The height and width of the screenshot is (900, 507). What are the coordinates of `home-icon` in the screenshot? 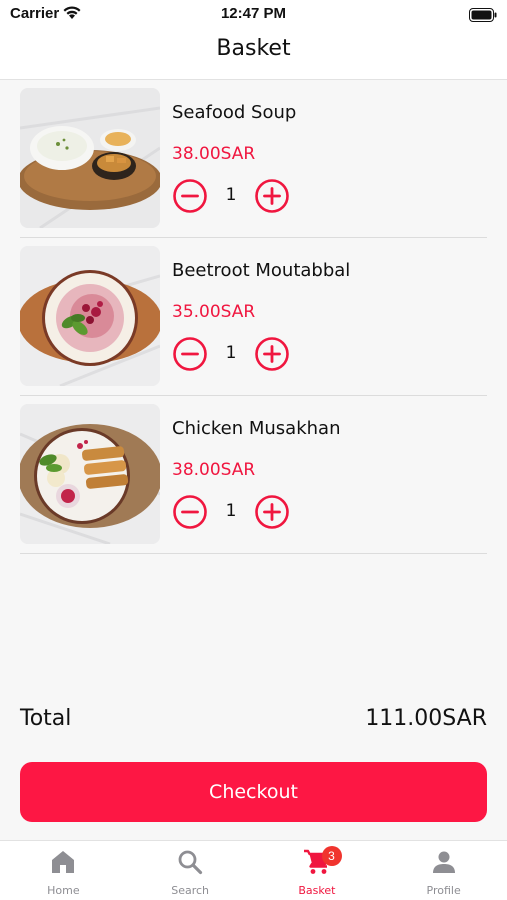 It's located at (63, 864).